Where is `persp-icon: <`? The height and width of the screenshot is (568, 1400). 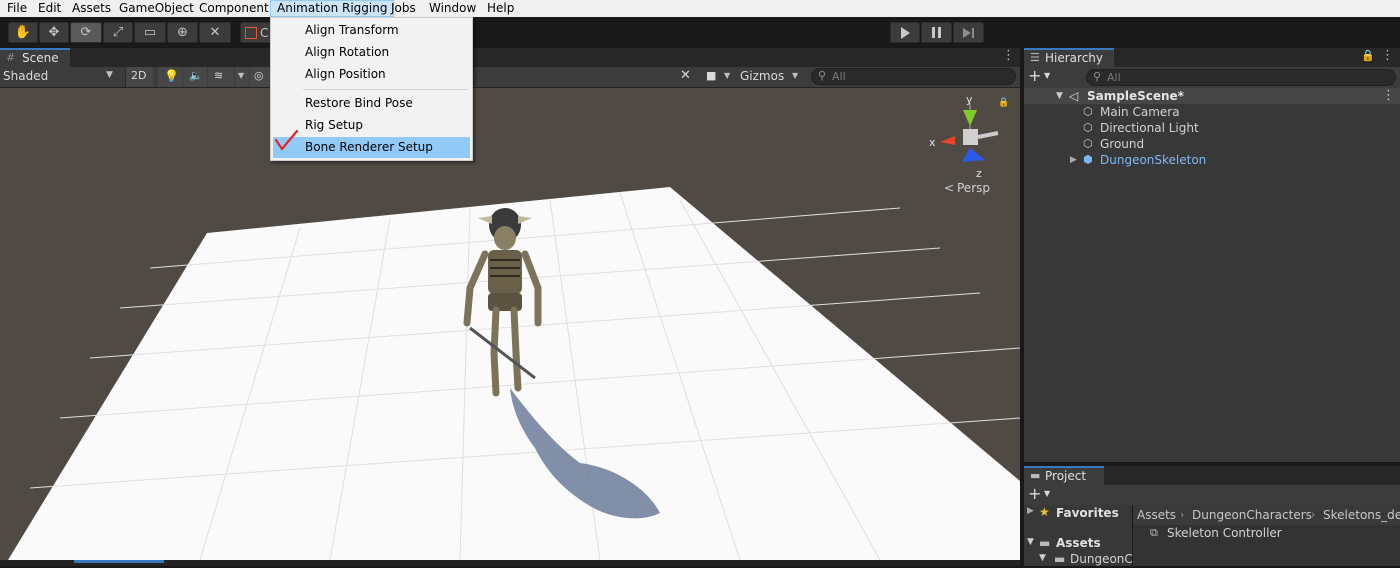 persp-icon: < is located at coordinates (949, 188).